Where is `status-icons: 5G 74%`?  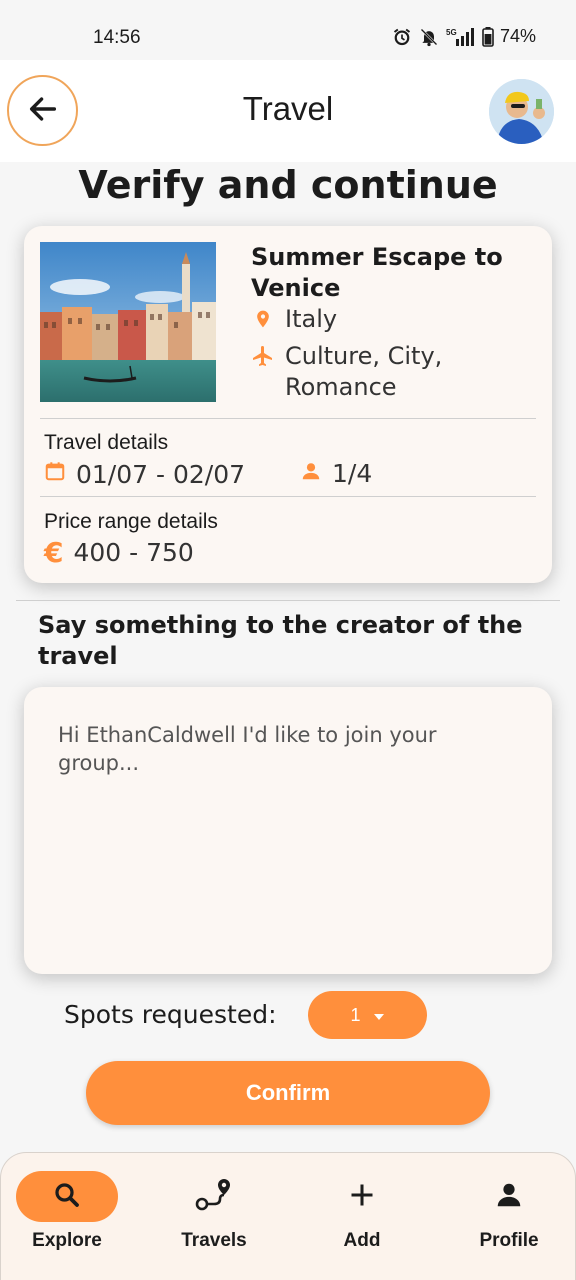
status-icons: 5G 74% is located at coordinates (464, 36).